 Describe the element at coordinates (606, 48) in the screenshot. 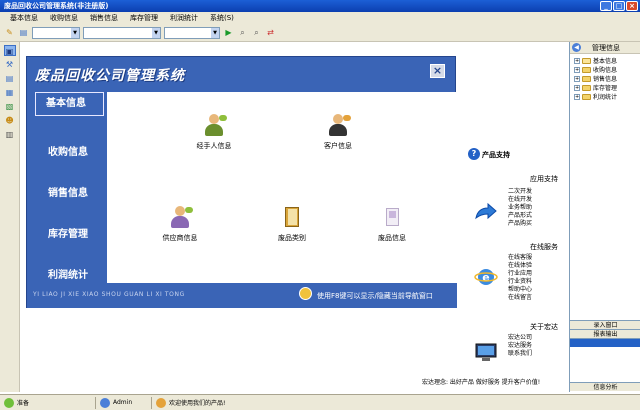

I see `right-pane-title-text: 管理信息` at that location.